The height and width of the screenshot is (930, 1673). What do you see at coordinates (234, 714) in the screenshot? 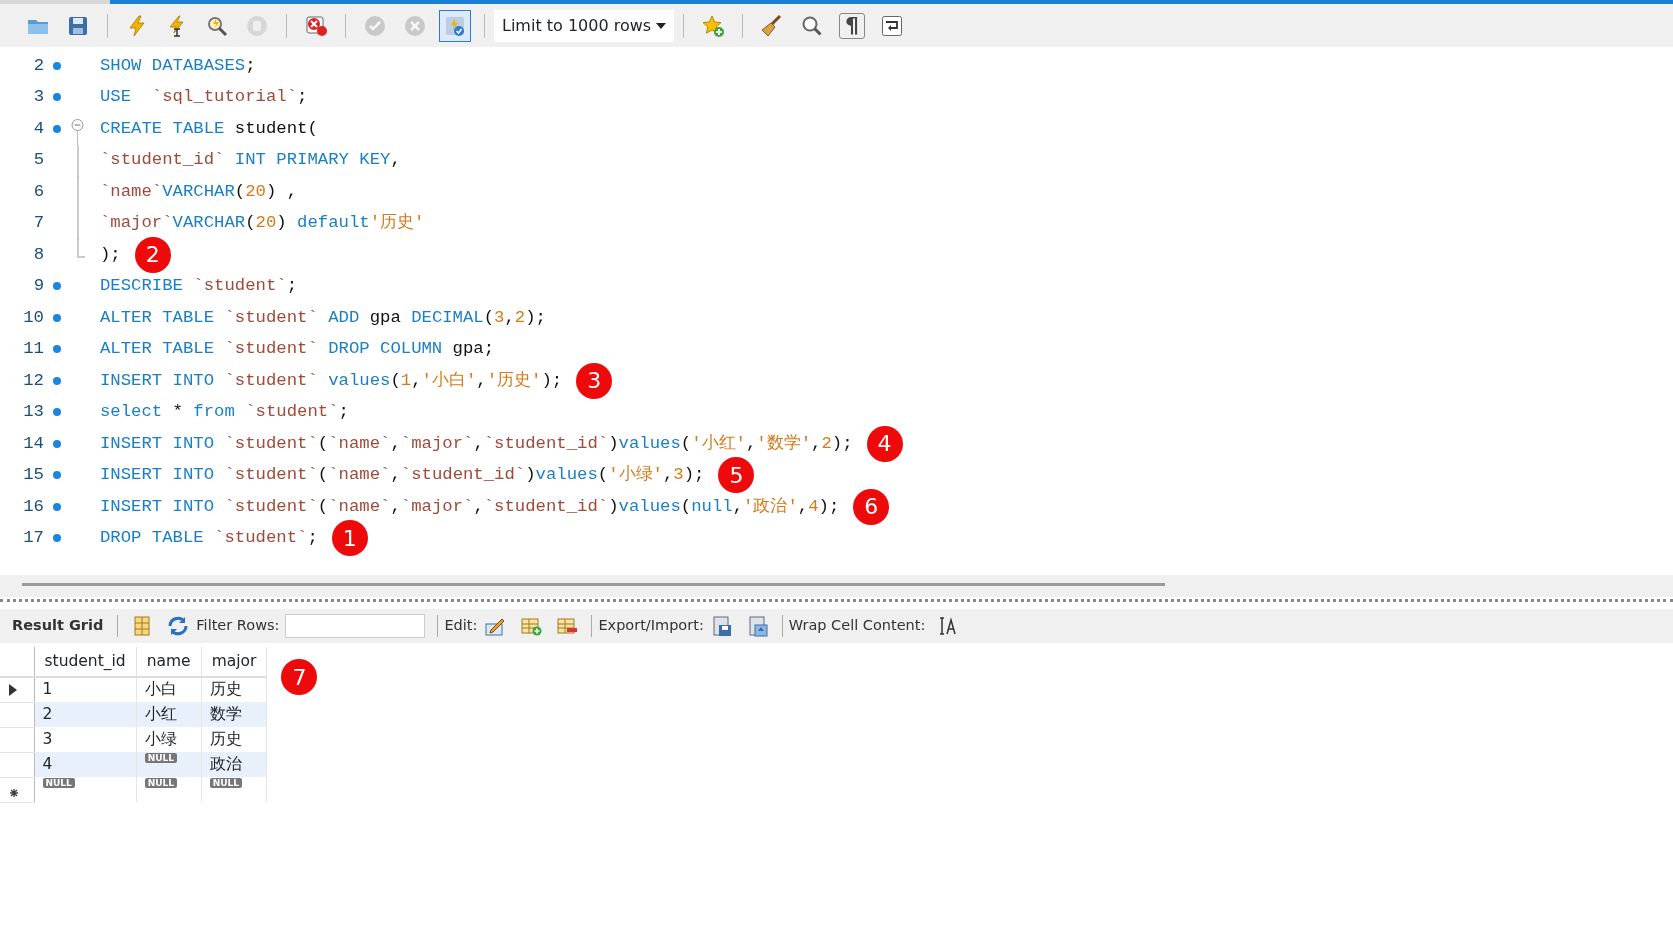
I see `table-cell: 数学` at bounding box center [234, 714].